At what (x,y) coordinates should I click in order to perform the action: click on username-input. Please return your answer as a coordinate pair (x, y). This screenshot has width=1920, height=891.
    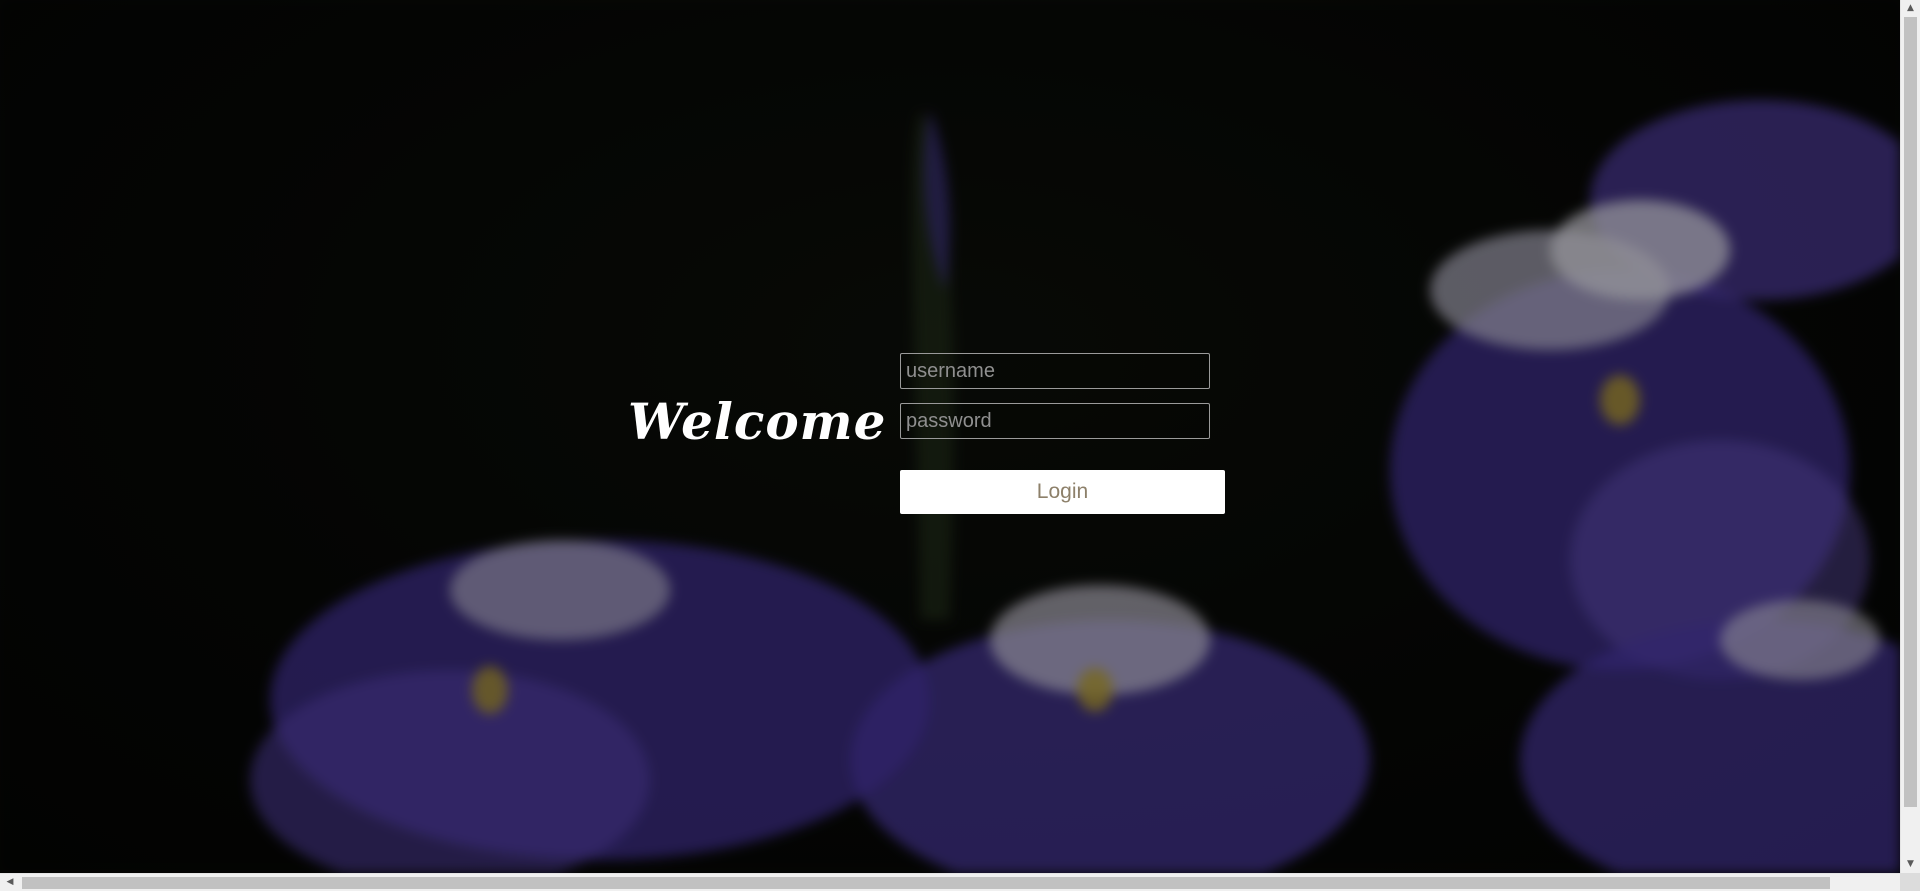
    Looking at the image, I should click on (1055, 371).